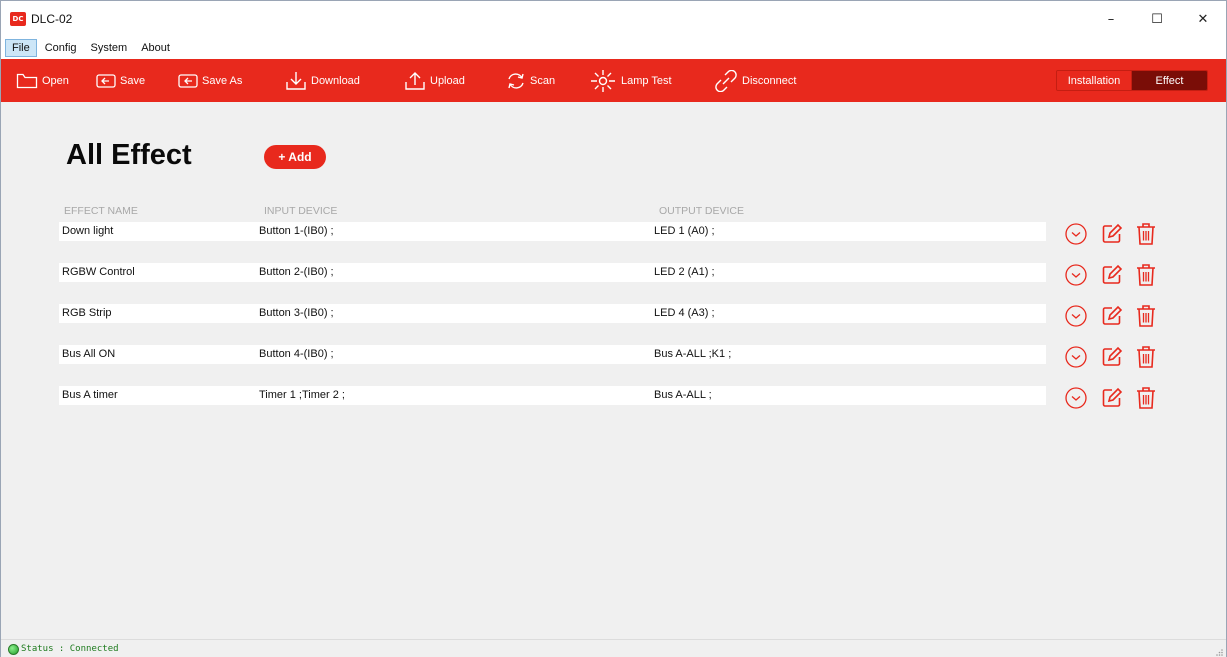  Describe the element at coordinates (613, 48) in the screenshot. I see `menu-bar: File Config System About` at that location.